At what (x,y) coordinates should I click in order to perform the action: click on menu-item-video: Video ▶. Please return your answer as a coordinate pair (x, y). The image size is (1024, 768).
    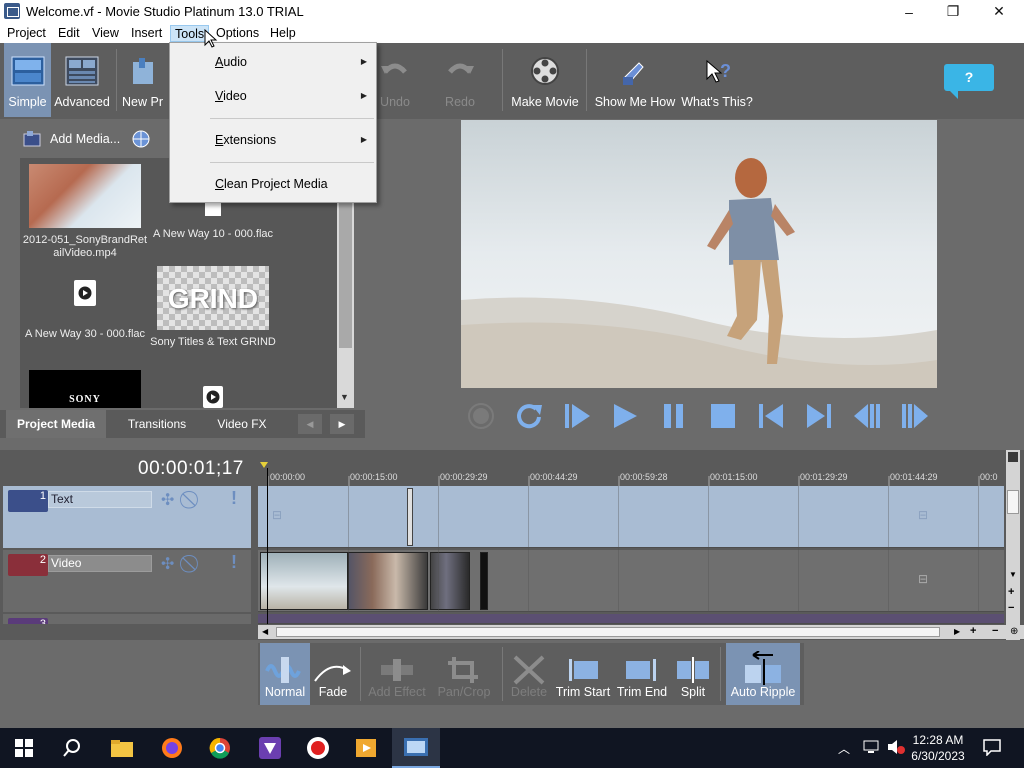
    Looking at the image, I should click on (273, 96).